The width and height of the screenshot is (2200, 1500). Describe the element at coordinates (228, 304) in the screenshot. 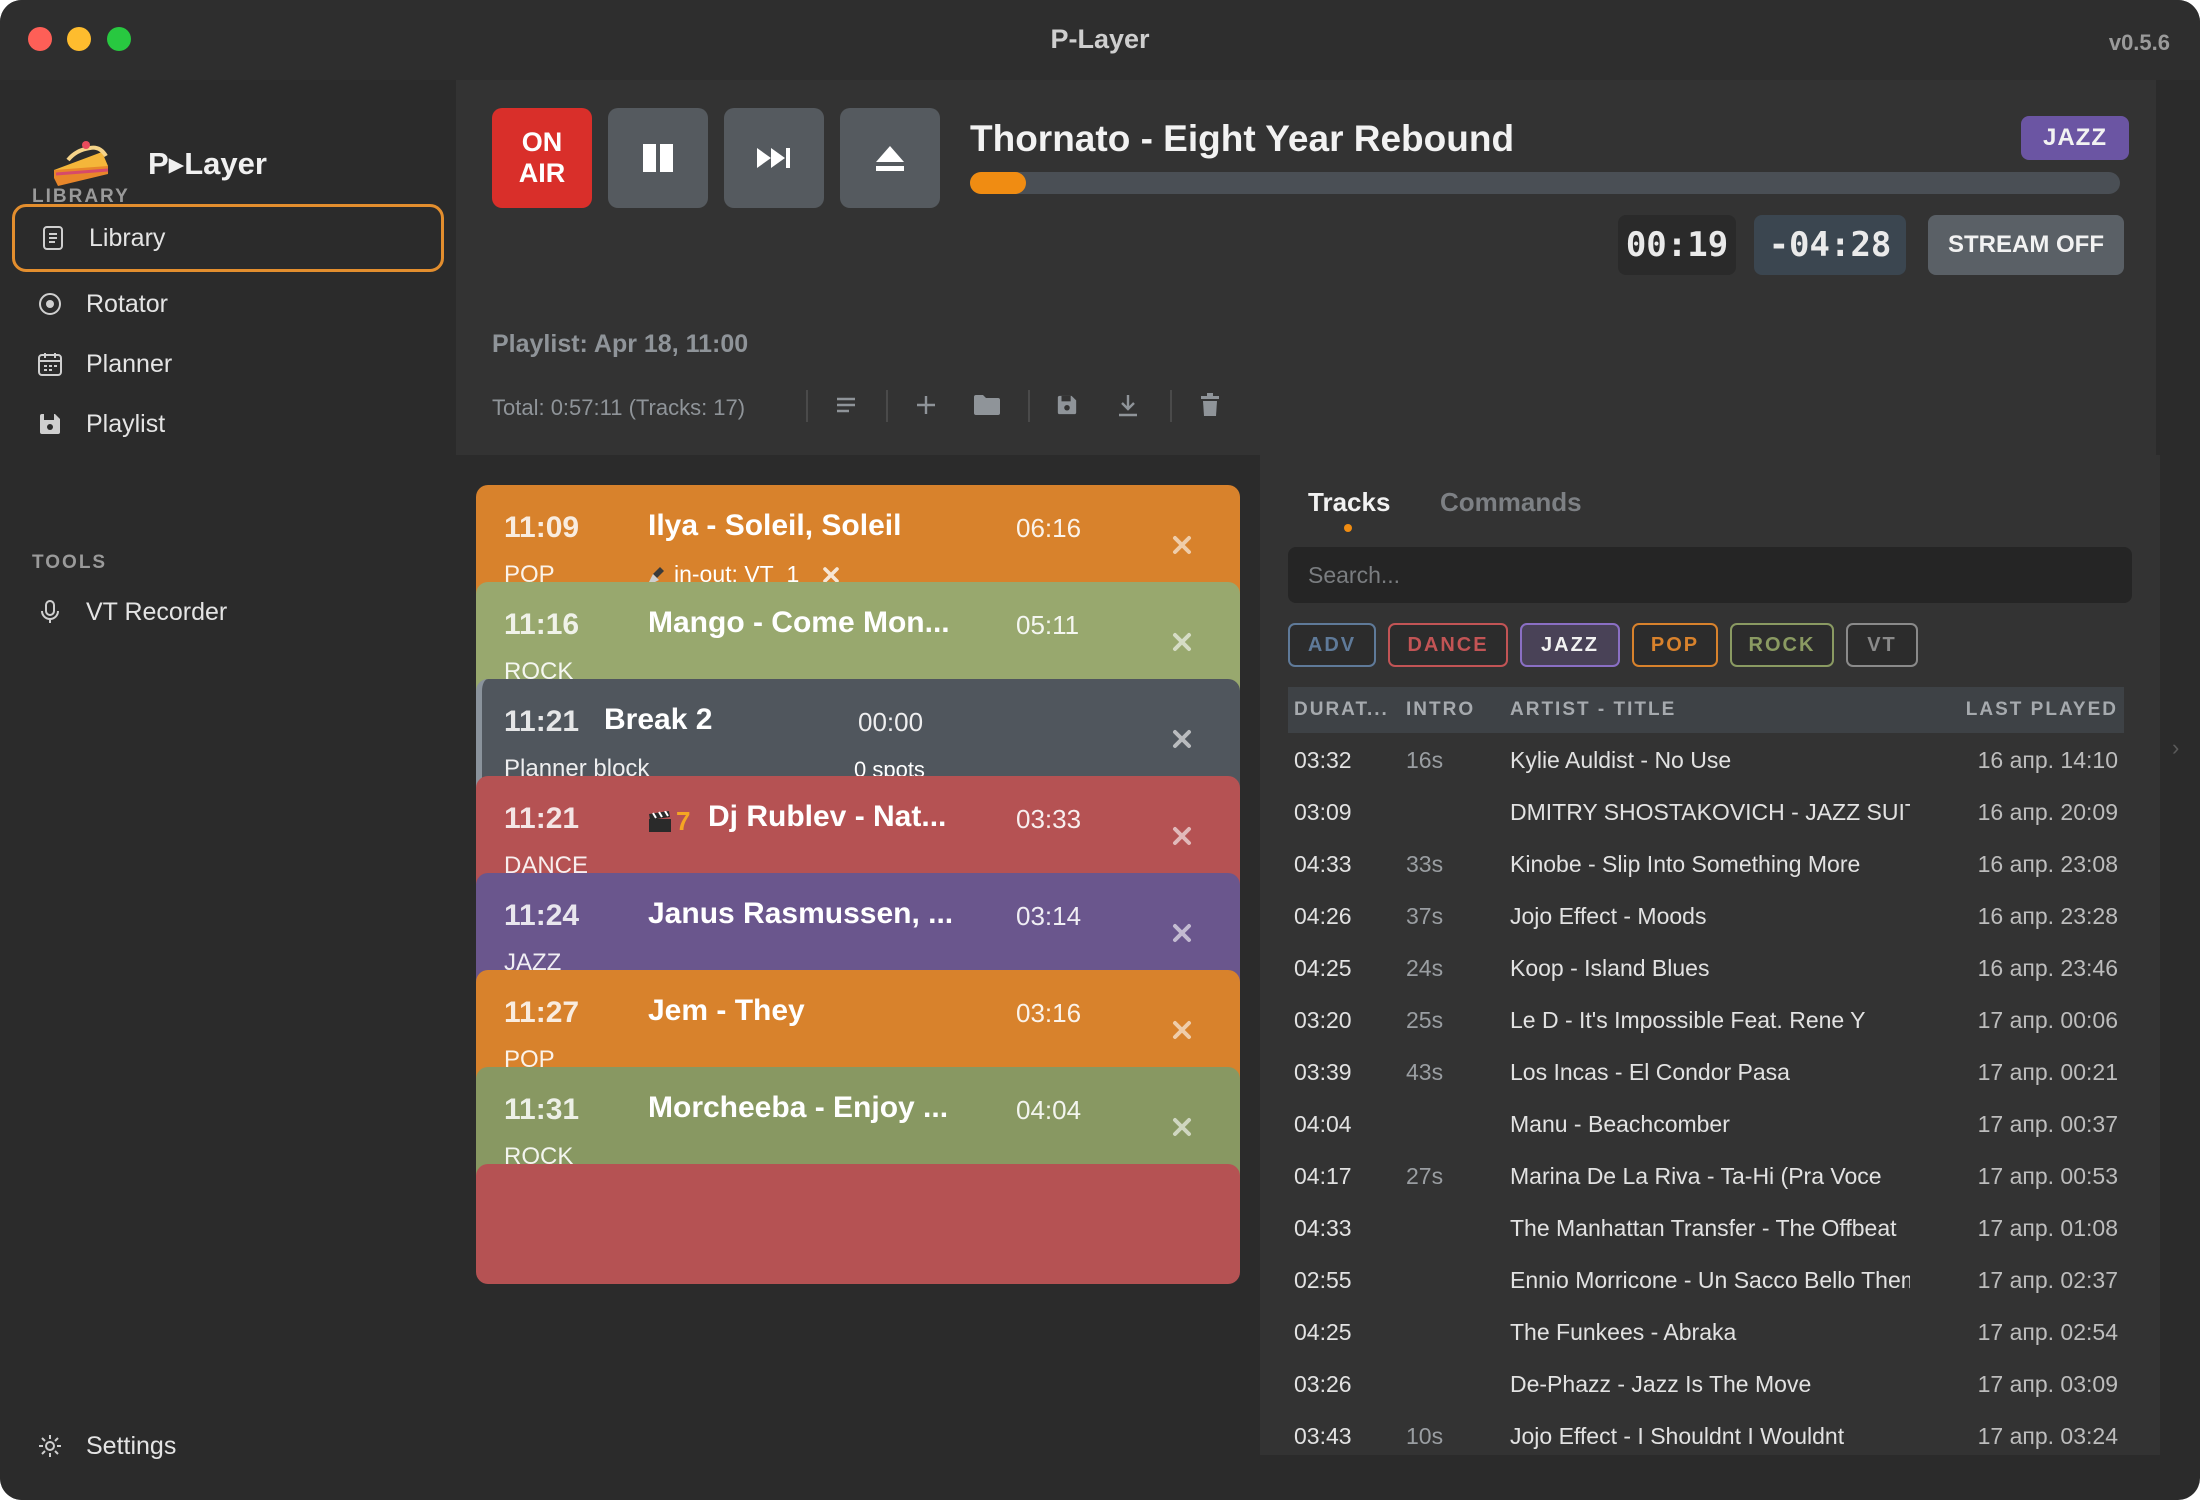

I see `sidebar-item-rotator: Rotator` at that location.